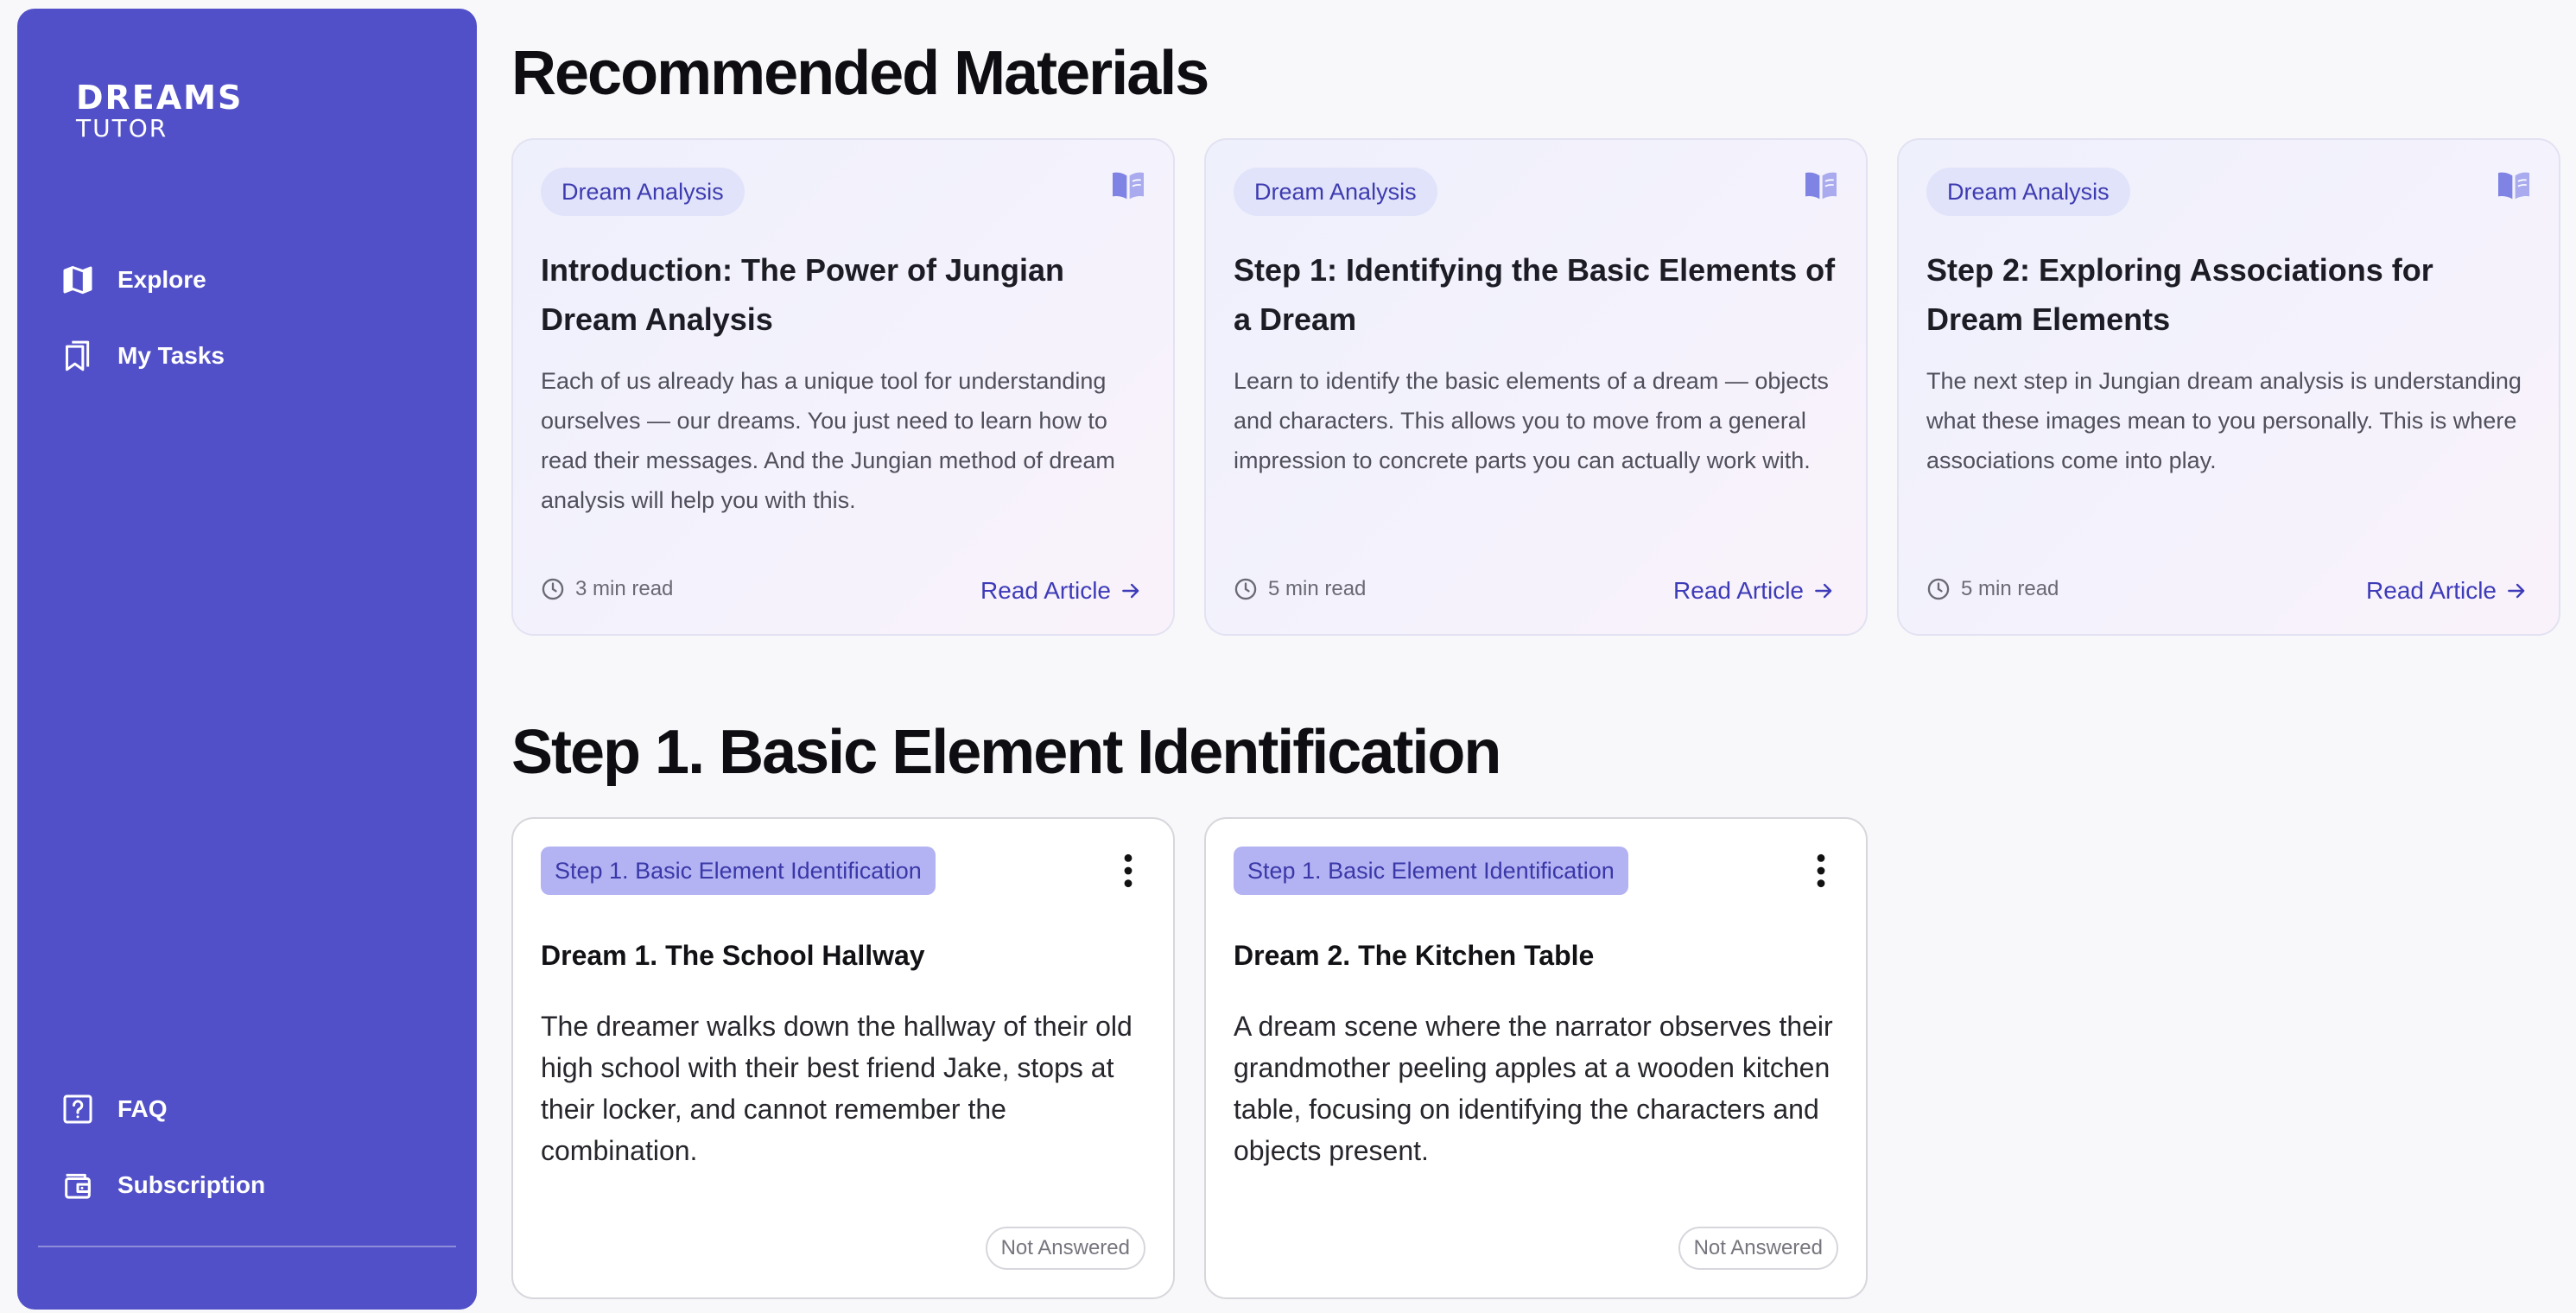  What do you see at coordinates (1414, 955) in the screenshot?
I see `task-title: Dream 2. The Kitchen Table` at bounding box center [1414, 955].